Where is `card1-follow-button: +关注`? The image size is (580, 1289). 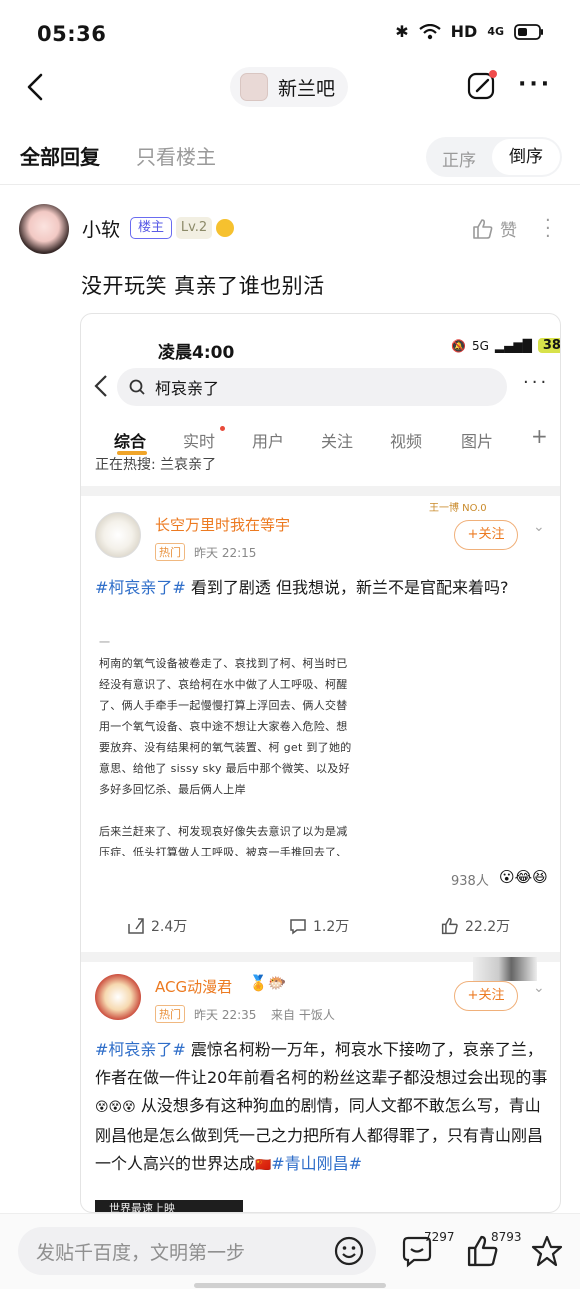
card1-follow-button: +关注 is located at coordinates (486, 535).